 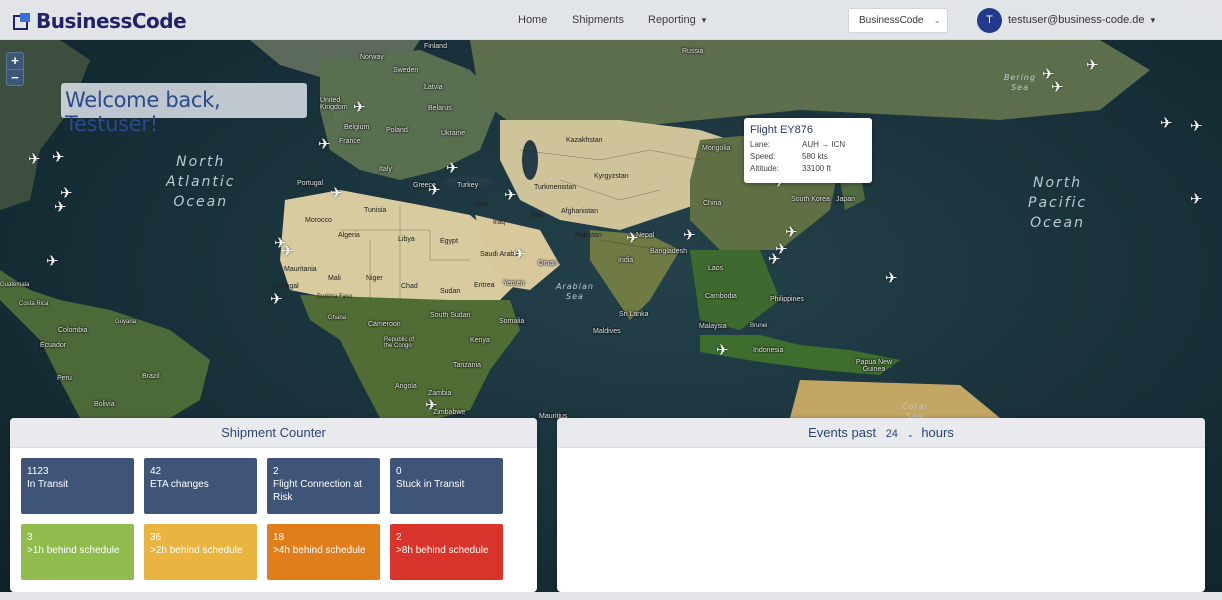 I want to click on events-title-prefix: Events past, so click(x=842, y=432).